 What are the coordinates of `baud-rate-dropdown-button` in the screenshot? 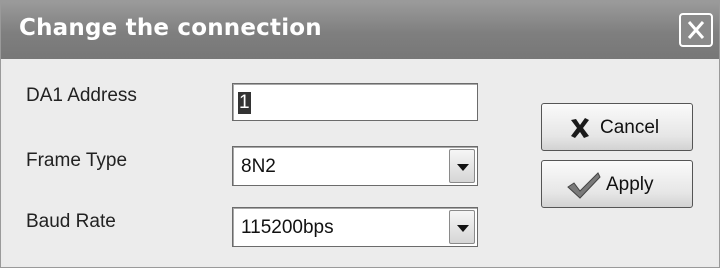 It's located at (462, 227).